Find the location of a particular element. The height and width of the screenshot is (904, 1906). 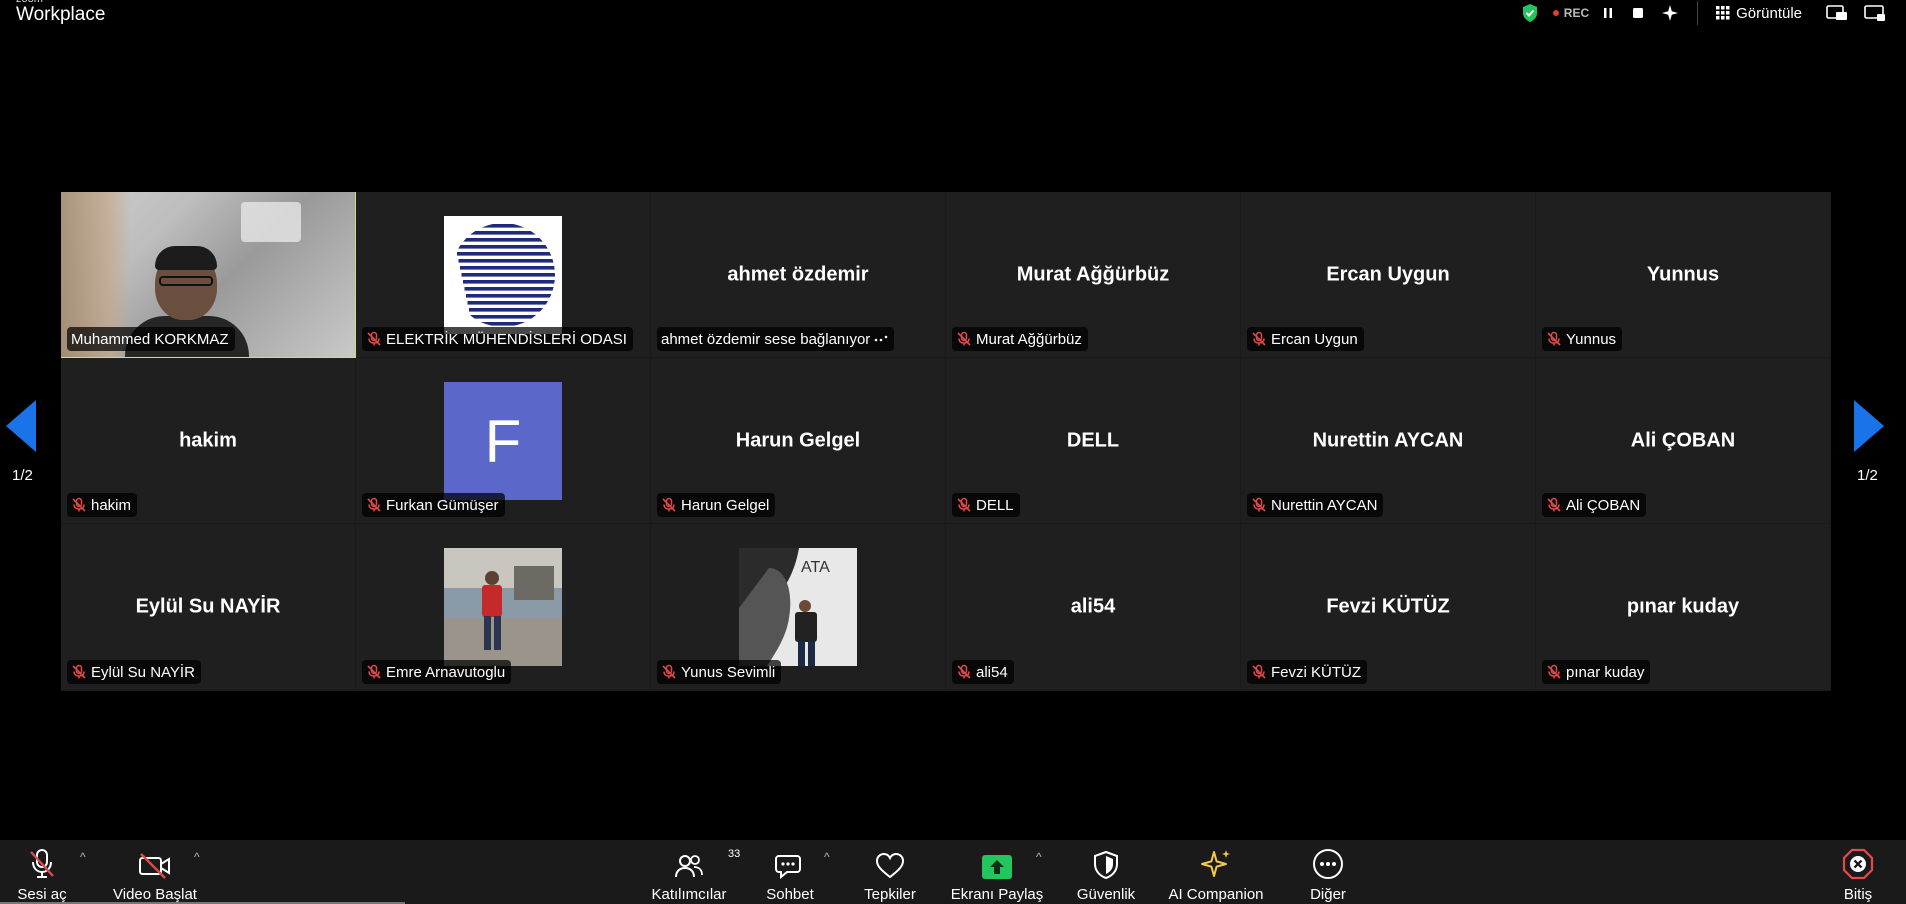

participant-name-label: Furkan Gümüşer is located at coordinates (433, 505).